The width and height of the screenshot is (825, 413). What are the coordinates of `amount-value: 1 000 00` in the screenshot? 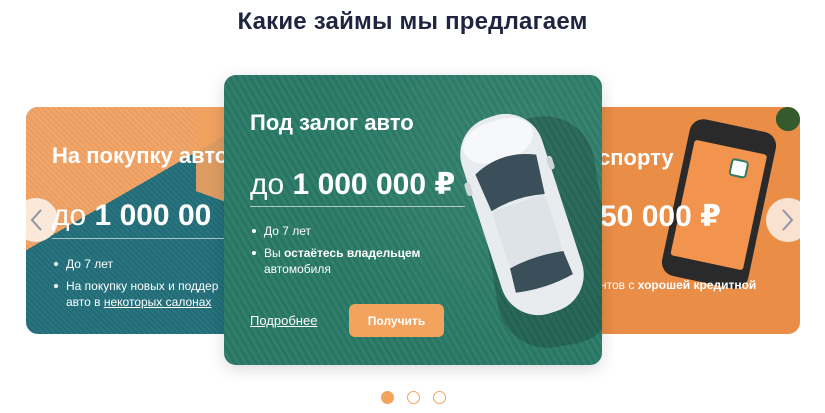 It's located at (153, 215).